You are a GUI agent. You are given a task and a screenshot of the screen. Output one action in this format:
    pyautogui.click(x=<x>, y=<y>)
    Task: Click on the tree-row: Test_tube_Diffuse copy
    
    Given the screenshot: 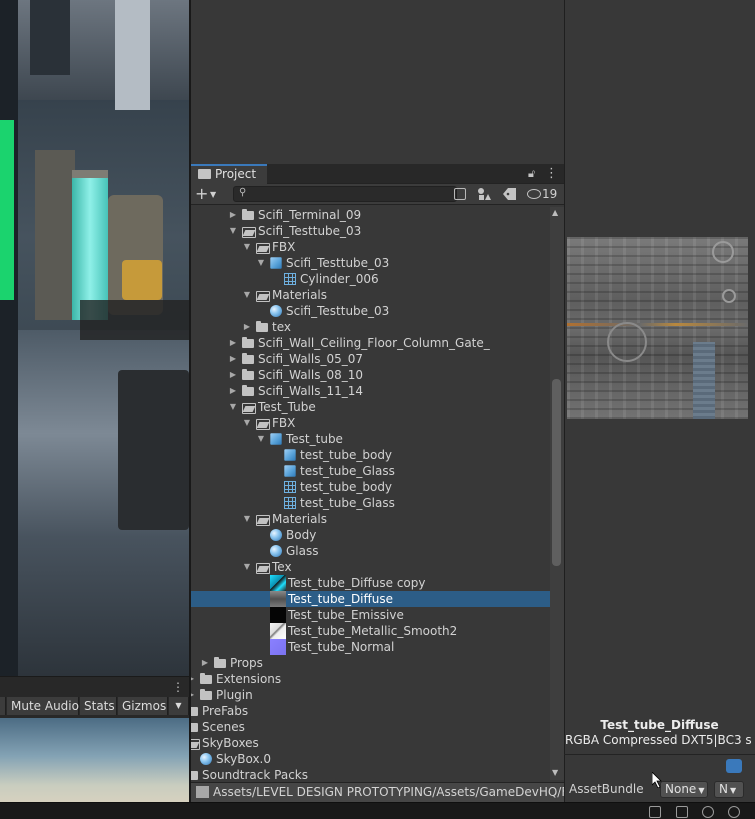 What is the action you would take?
    pyautogui.click(x=370, y=583)
    